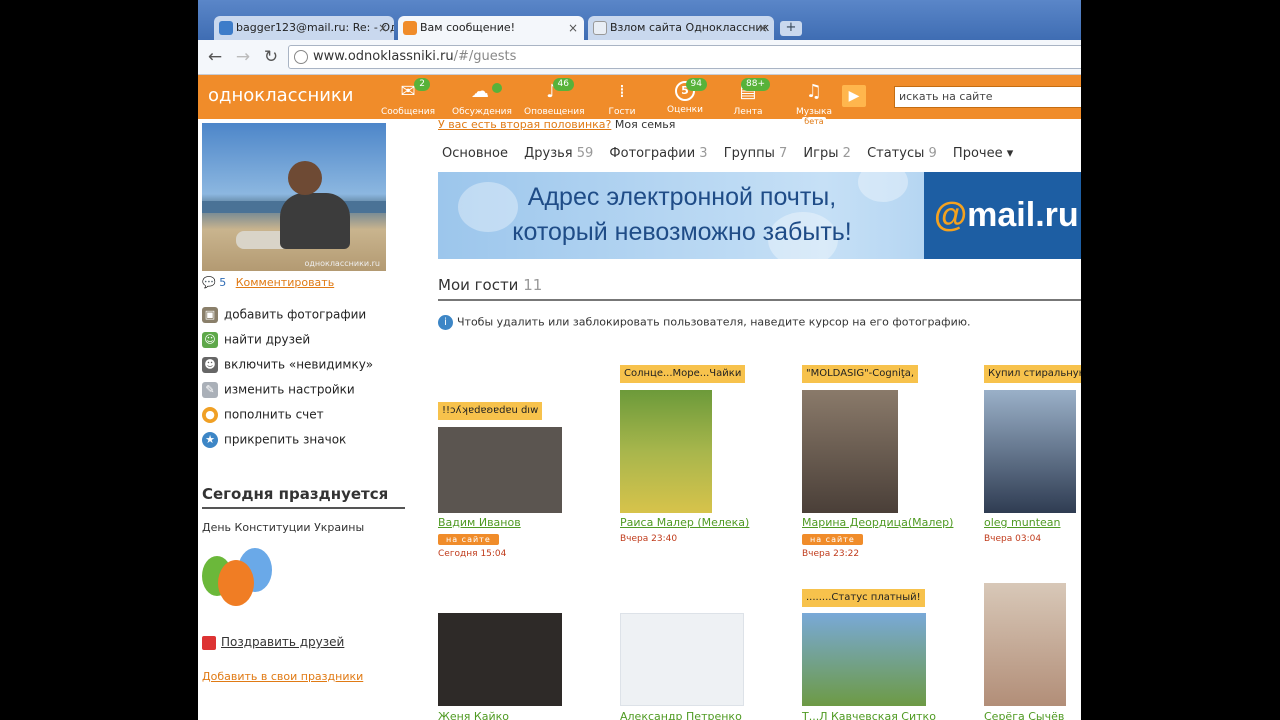  I want to click on guest-name: Серёга Сычёв, so click(1024, 715).